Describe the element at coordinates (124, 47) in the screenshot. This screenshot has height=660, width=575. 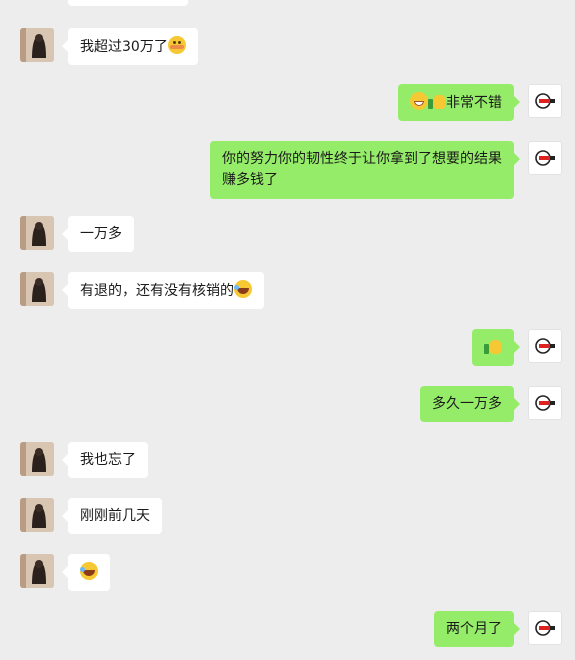
I see `message-text: 我超过30万了` at that location.